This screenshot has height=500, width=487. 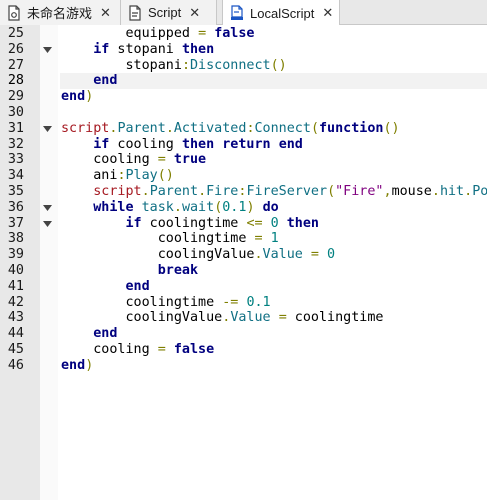 What do you see at coordinates (243, 97) in the screenshot?
I see `code-line: 29 end)` at bounding box center [243, 97].